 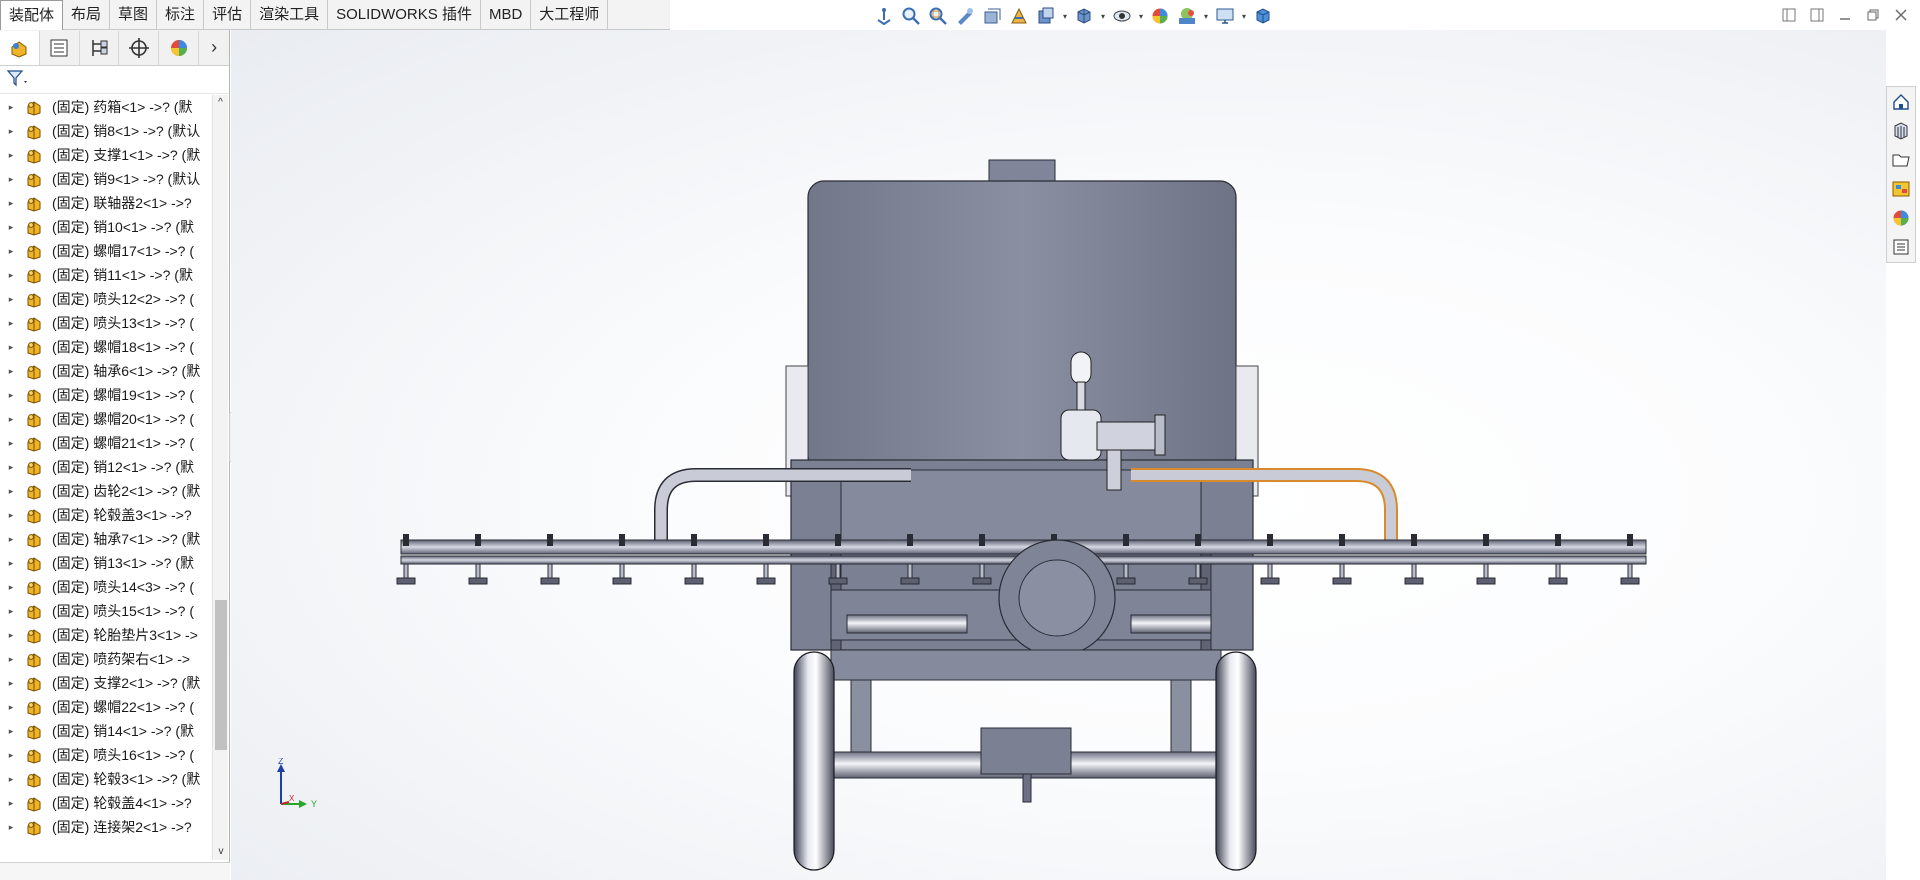 I want to click on view-palette-icon, so click(x=1901, y=189).